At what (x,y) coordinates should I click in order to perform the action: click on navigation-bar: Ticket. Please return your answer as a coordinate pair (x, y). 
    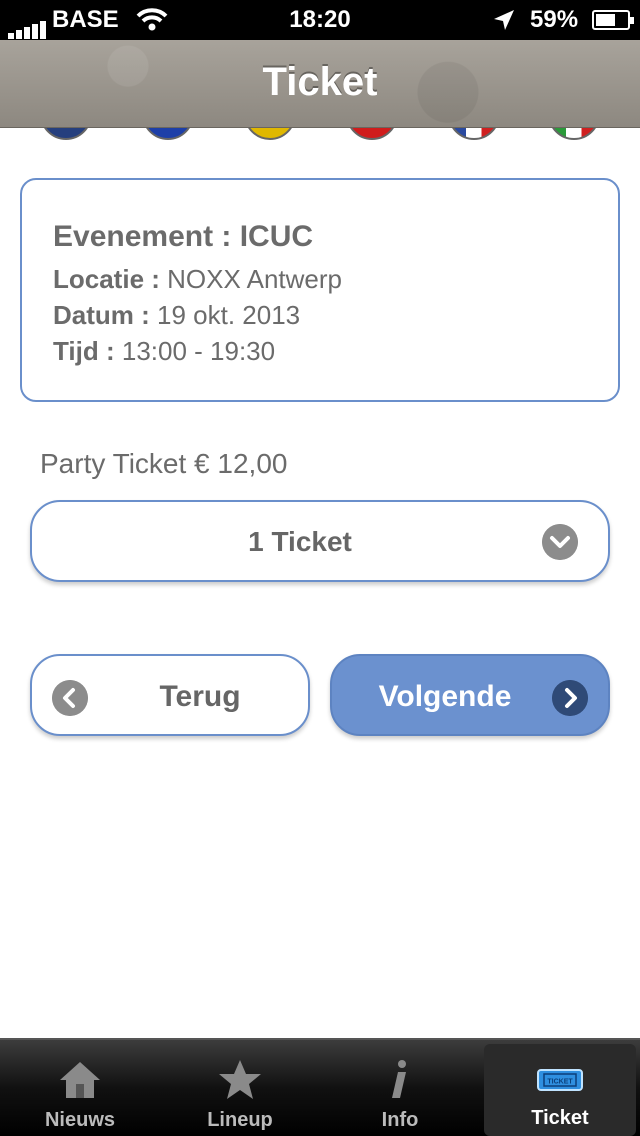
    Looking at the image, I should click on (320, 84).